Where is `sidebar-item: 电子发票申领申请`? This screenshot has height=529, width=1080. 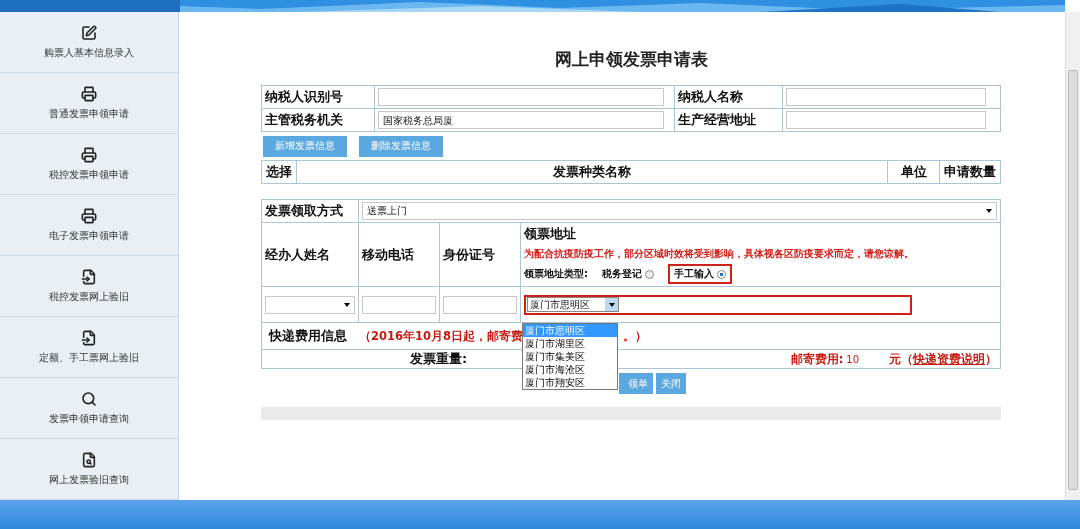 sidebar-item: 电子发票申领申请 is located at coordinates (89, 225).